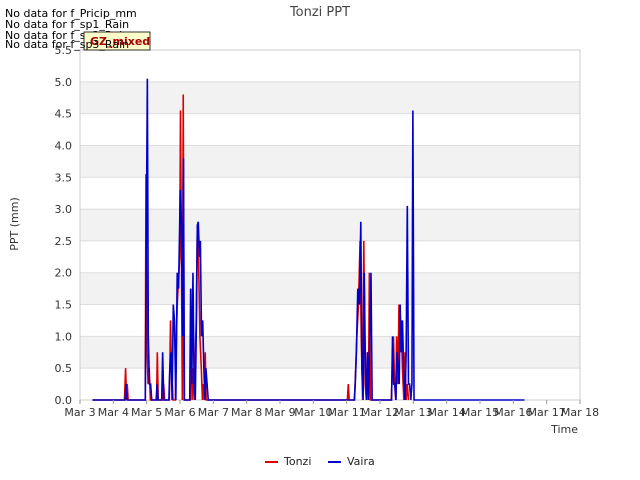 The height and width of the screenshot is (480, 640). I want to click on chart-title: Tonzi PPT, so click(319, 12).